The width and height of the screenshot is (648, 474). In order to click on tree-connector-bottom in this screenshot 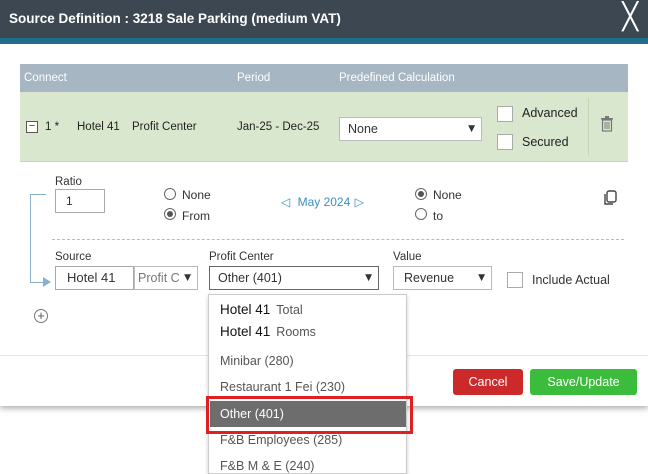, I will do `click(37, 282)`.